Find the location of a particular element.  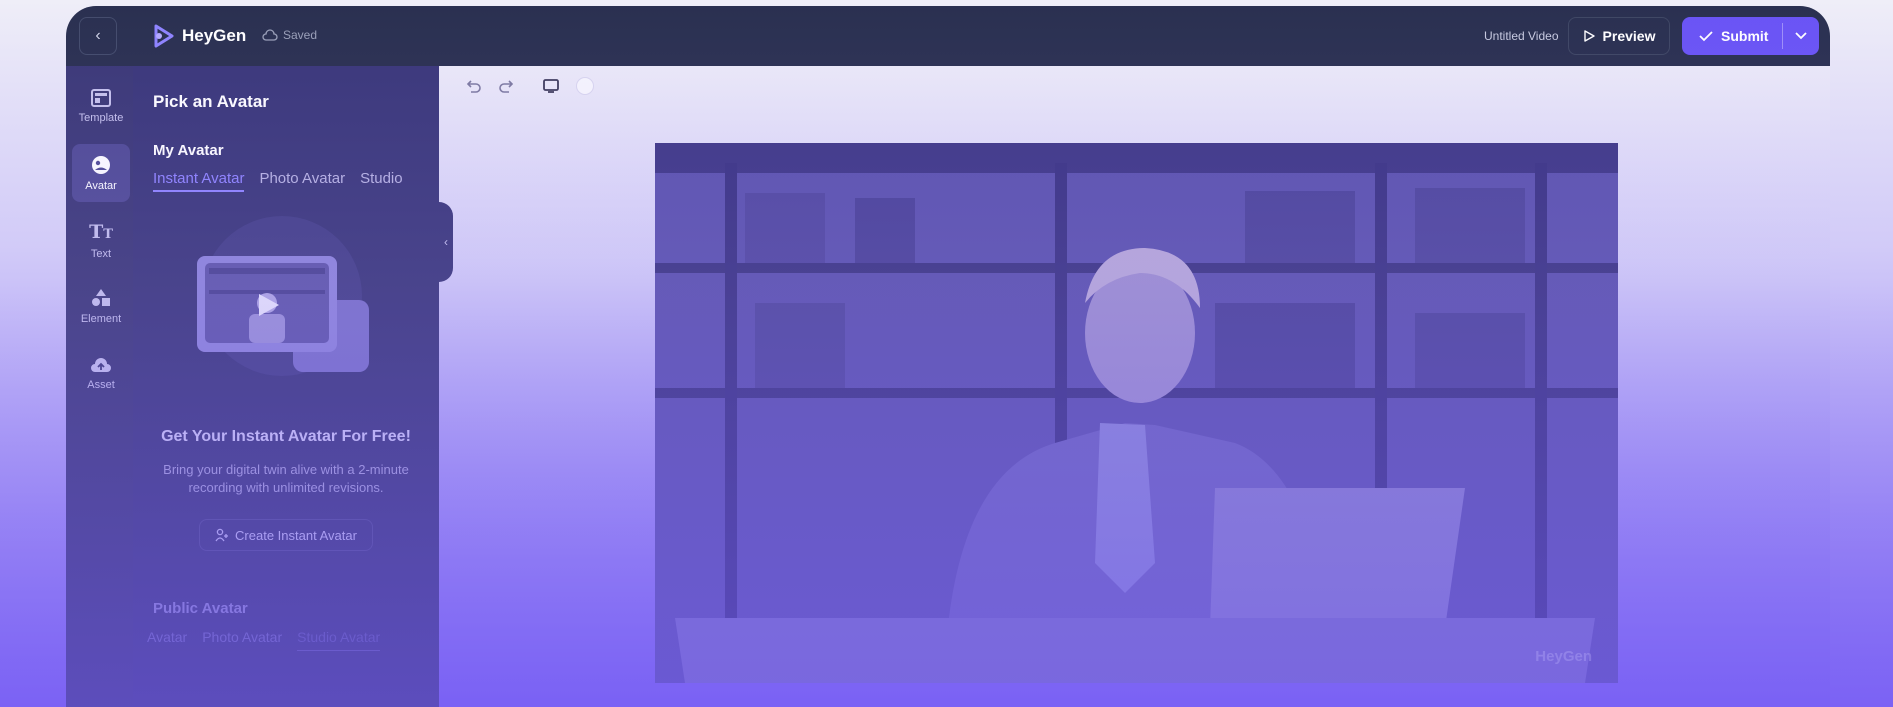

nav-label-asset: Asset is located at coordinates (101, 384).